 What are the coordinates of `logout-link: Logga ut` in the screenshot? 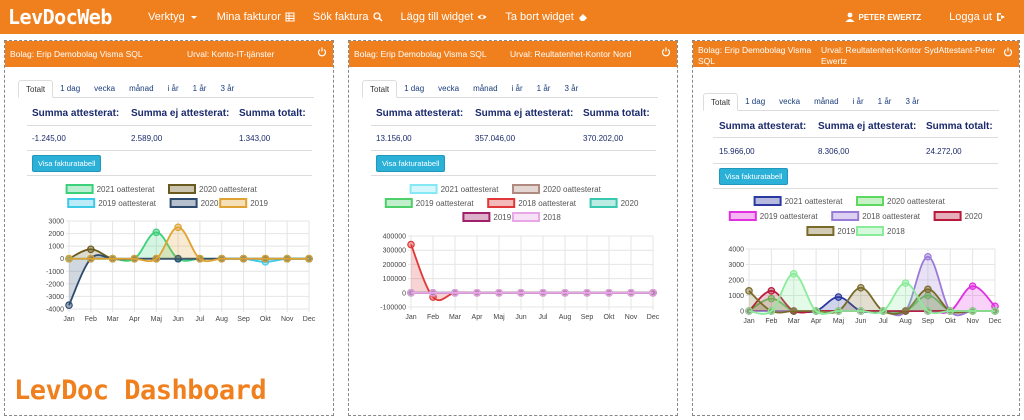 It's located at (977, 17).